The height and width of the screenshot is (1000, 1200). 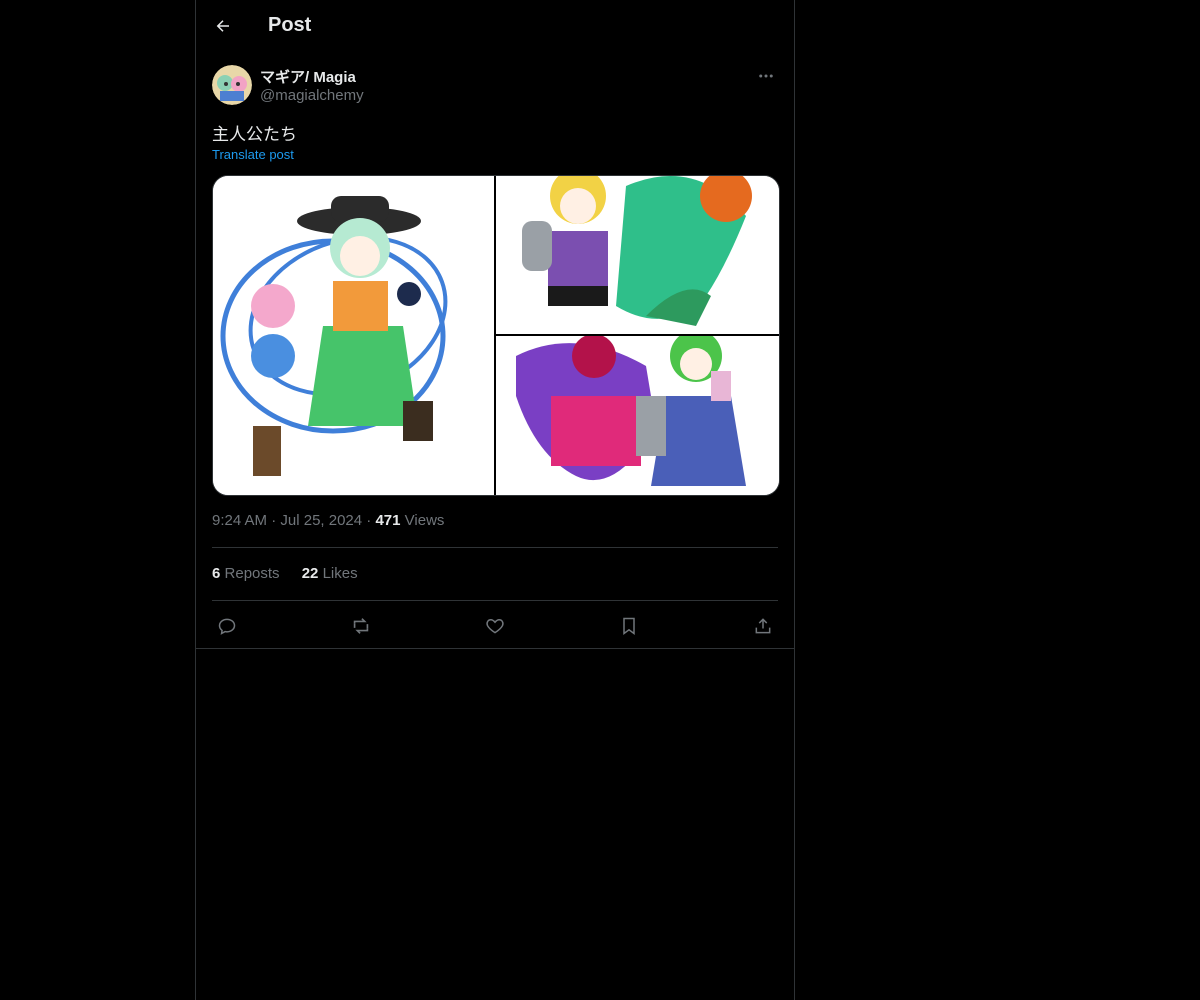 I want to click on bookmark-button, so click(x=629, y=626).